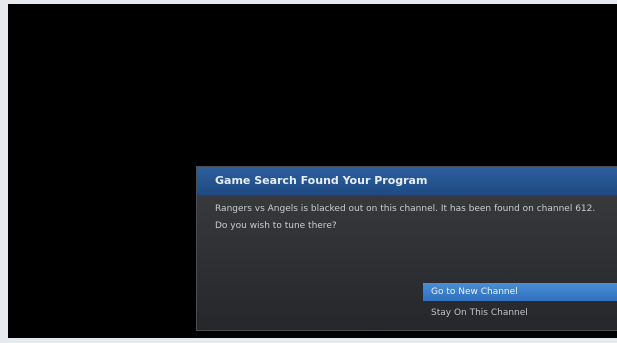  I want to click on dialog-header: Game Search Found Your Program, so click(407, 181).